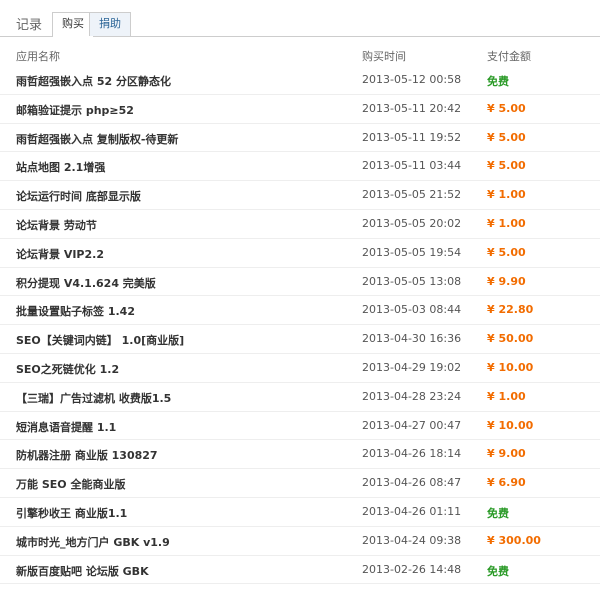  What do you see at coordinates (29, 25) in the screenshot?
I see `tab-title: 记录` at bounding box center [29, 25].